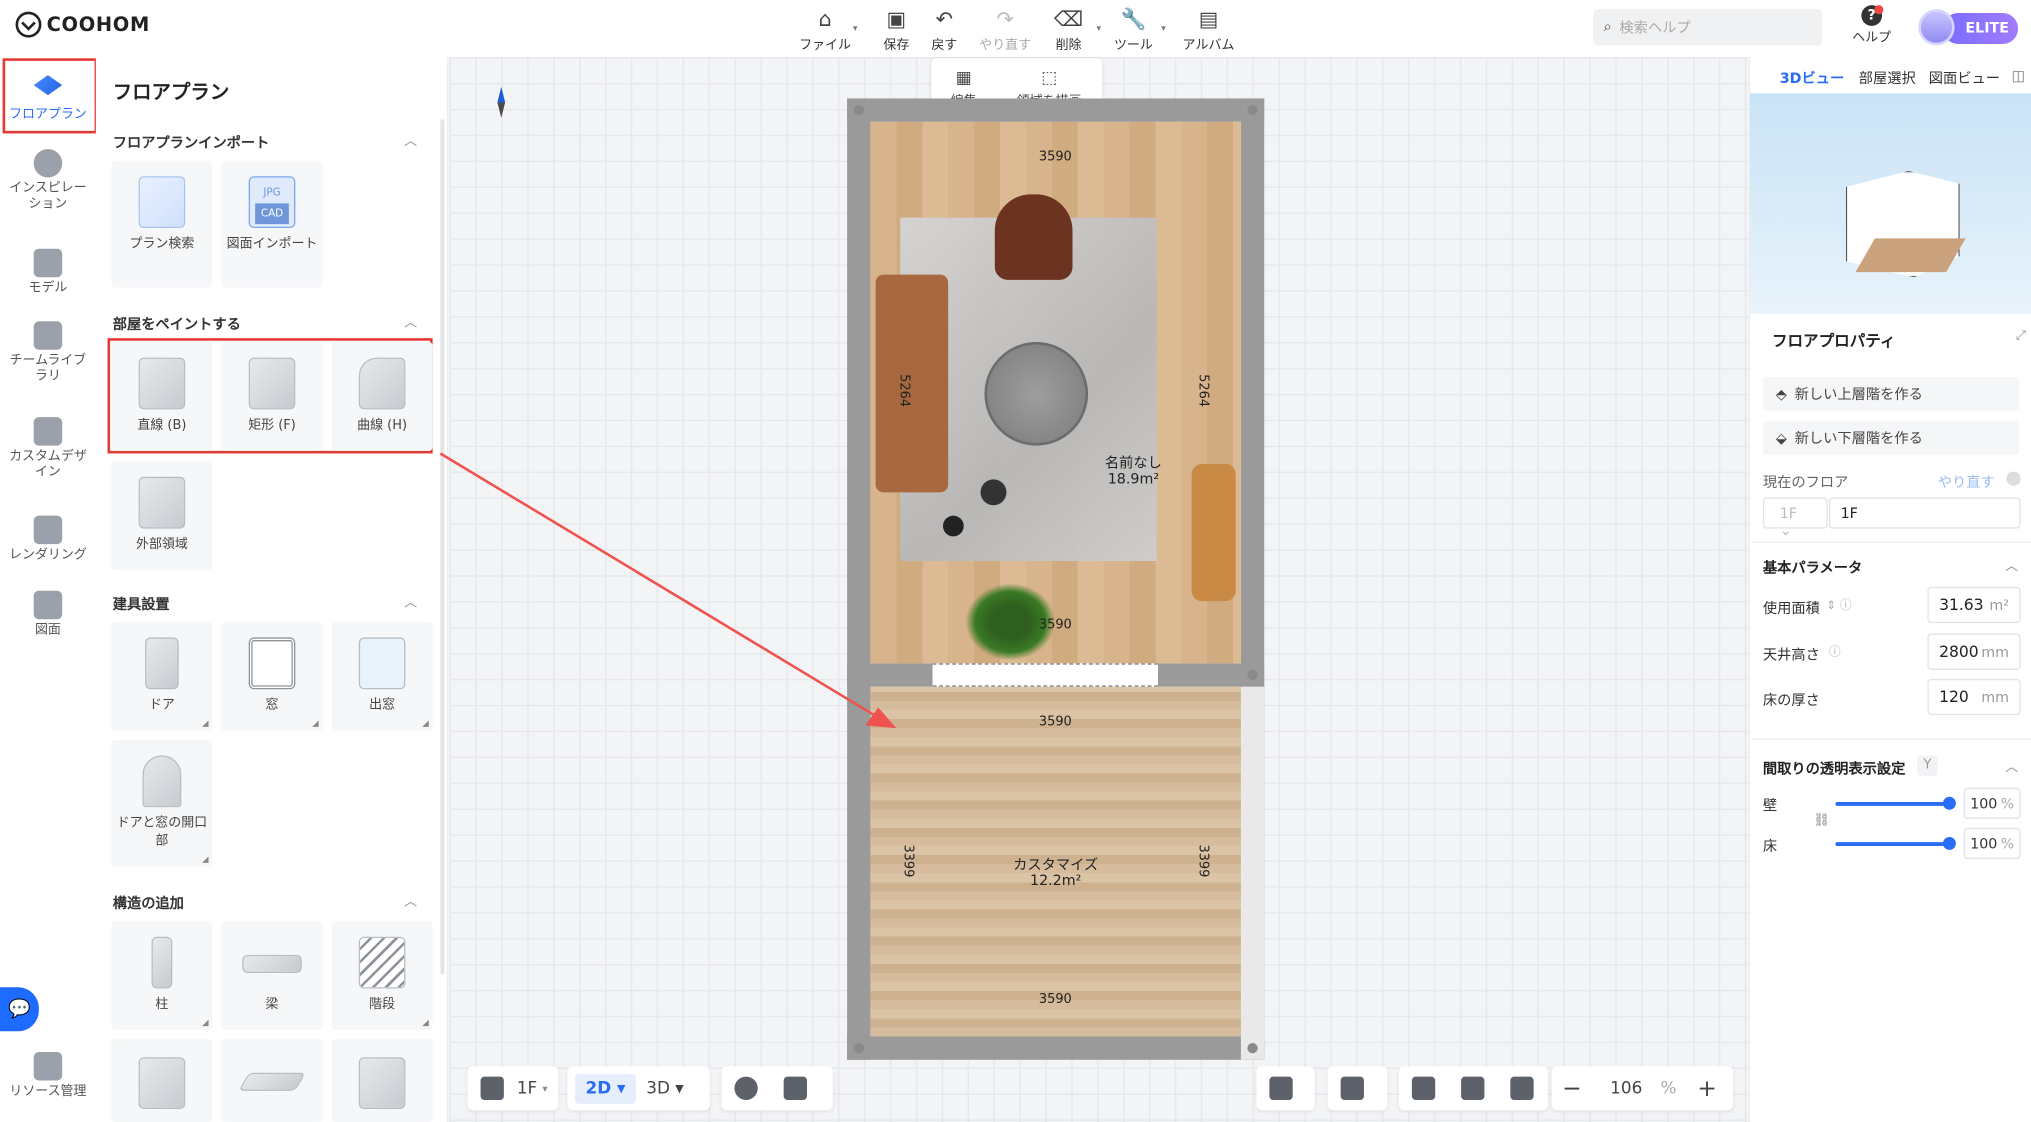 This screenshot has width=2031, height=1122. Describe the element at coordinates (1974, 605) in the screenshot. I see `usable-area-input: 31.63 m²` at that location.